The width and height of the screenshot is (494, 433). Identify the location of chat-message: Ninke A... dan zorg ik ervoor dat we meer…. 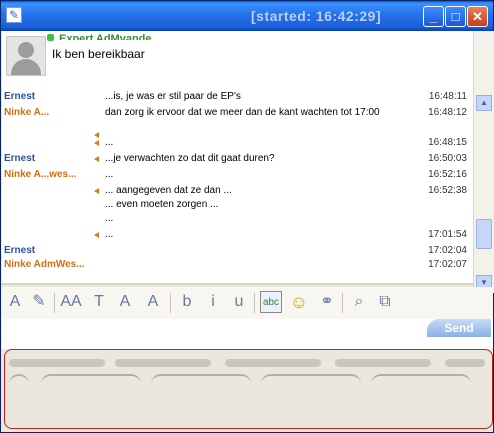
(237, 114).